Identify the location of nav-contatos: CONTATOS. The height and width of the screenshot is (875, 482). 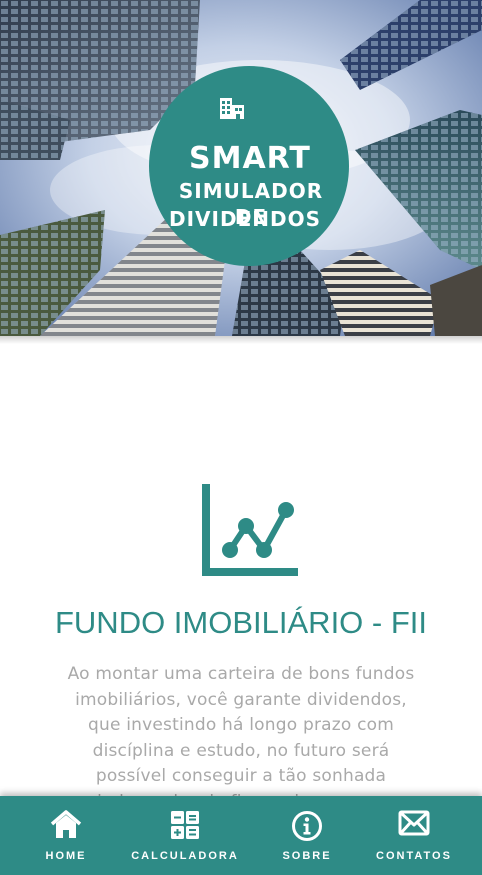
(414, 835).